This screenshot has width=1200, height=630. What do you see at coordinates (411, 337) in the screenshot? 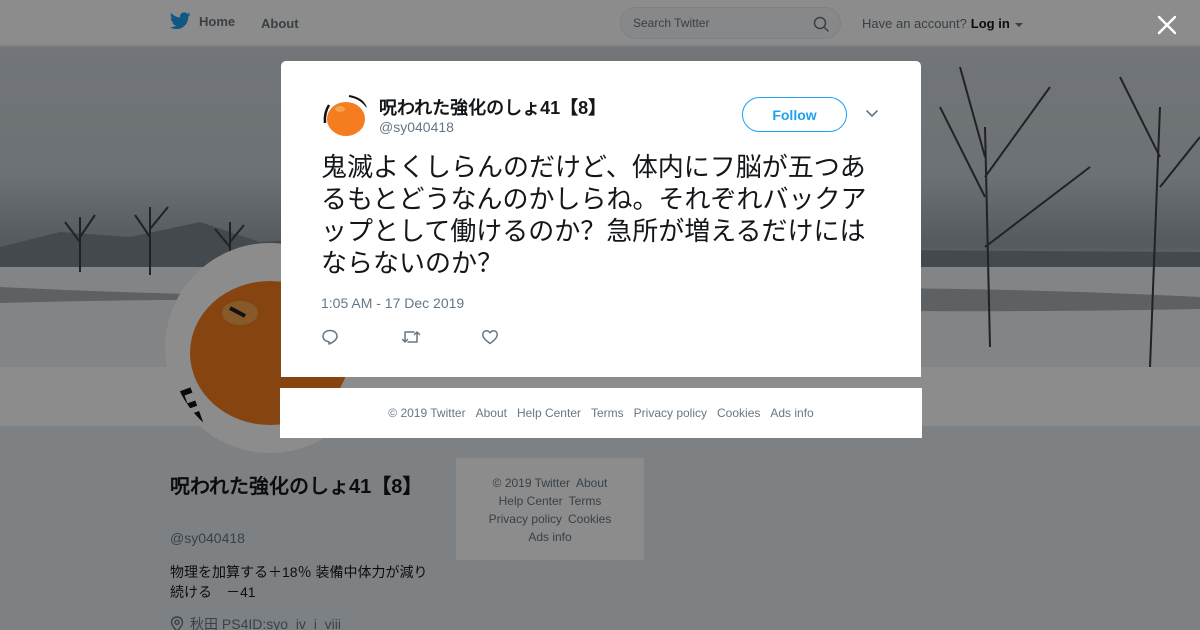
I see `retweet-icon` at bounding box center [411, 337].